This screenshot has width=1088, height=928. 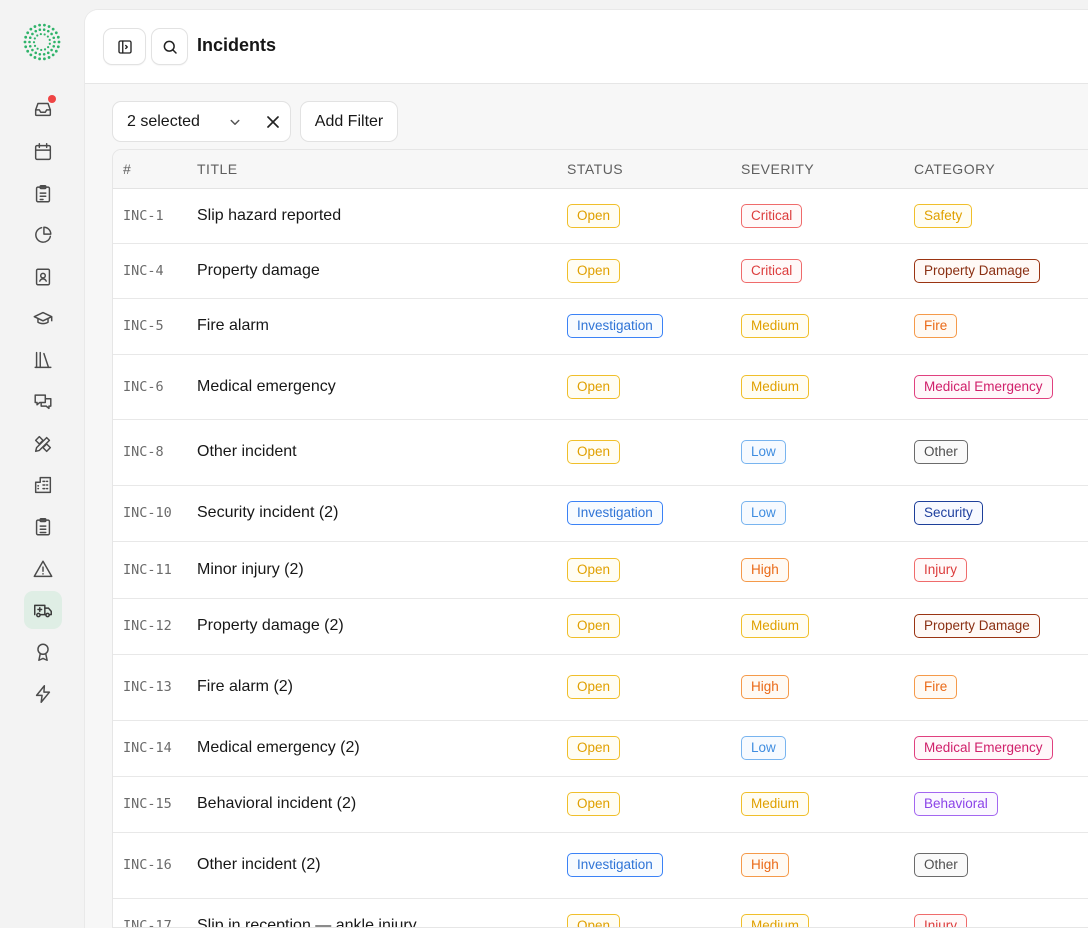 What do you see at coordinates (155, 387) in the screenshot?
I see `incident-id-cell: INC-6` at bounding box center [155, 387].